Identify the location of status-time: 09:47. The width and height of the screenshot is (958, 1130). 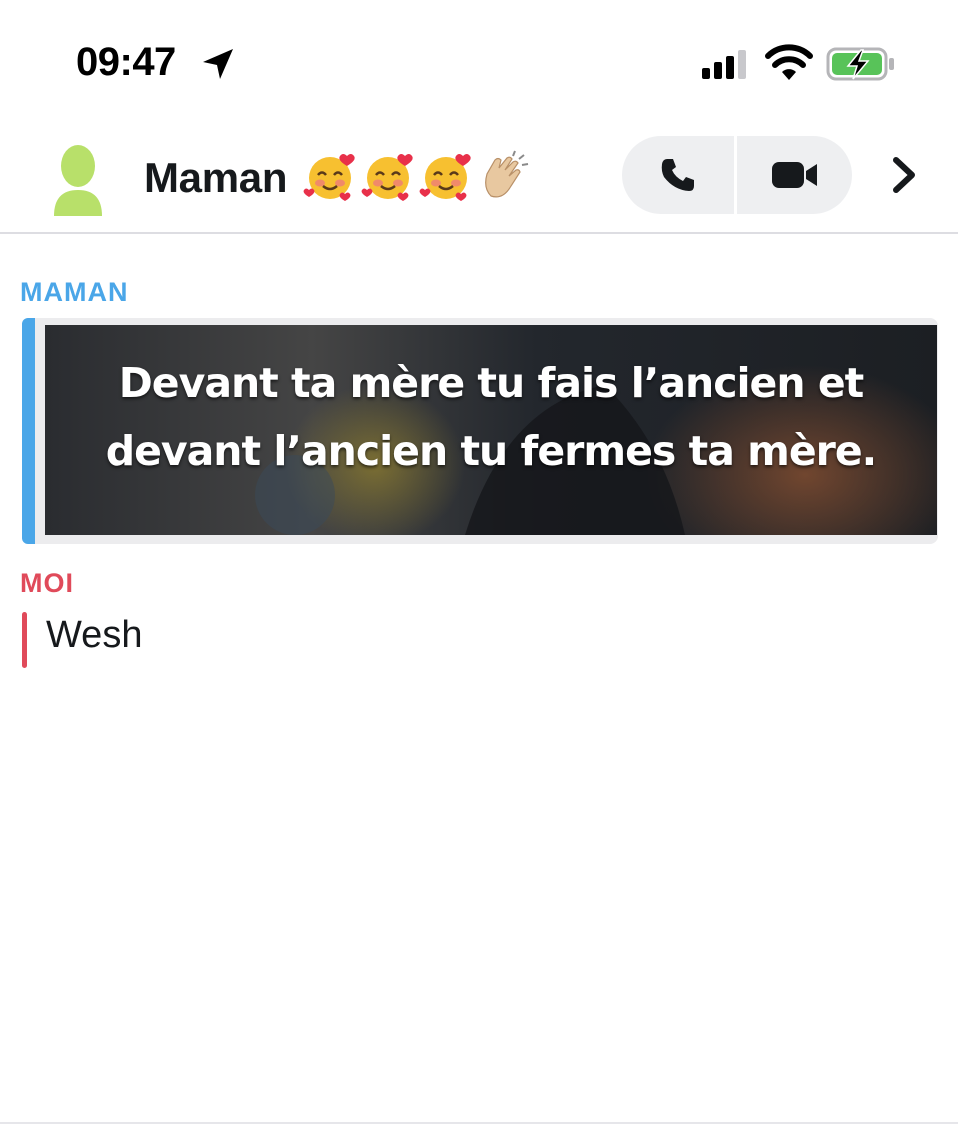
(126, 62).